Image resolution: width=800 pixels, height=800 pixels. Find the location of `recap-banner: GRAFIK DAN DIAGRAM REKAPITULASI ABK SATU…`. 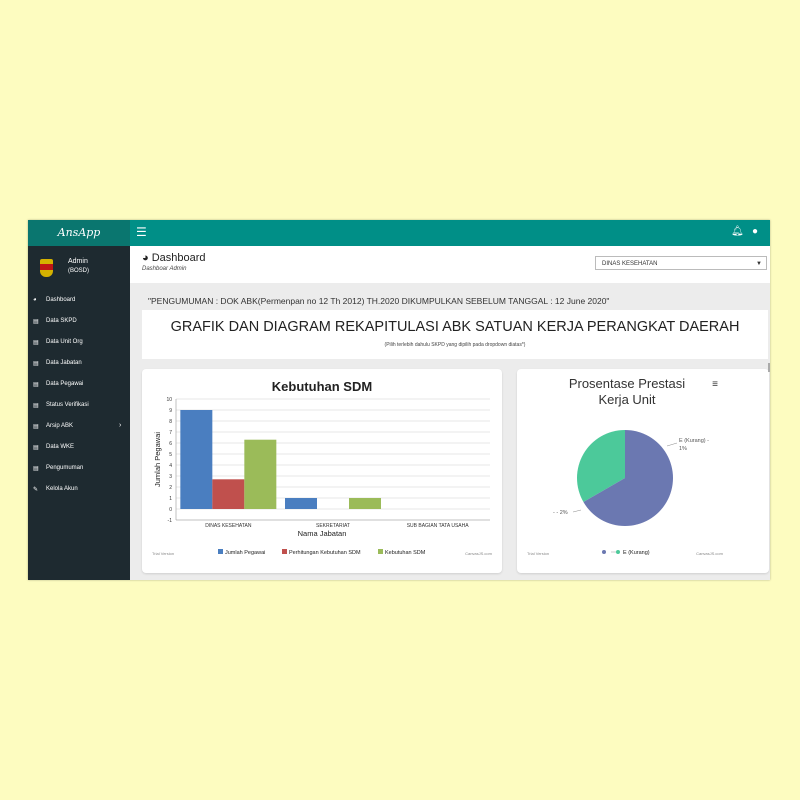

recap-banner: GRAFIK DAN DIAGRAM REKAPITULASI ABK SATU… is located at coordinates (455, 334).